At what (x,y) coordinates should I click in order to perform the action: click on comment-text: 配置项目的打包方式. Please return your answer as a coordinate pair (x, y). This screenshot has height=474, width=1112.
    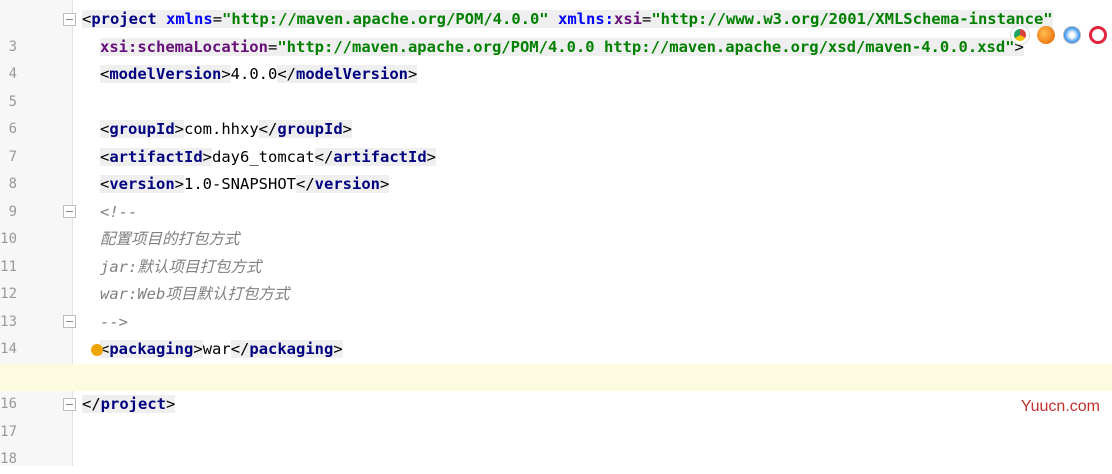
    Looking at the image, I should click on (170, 240).